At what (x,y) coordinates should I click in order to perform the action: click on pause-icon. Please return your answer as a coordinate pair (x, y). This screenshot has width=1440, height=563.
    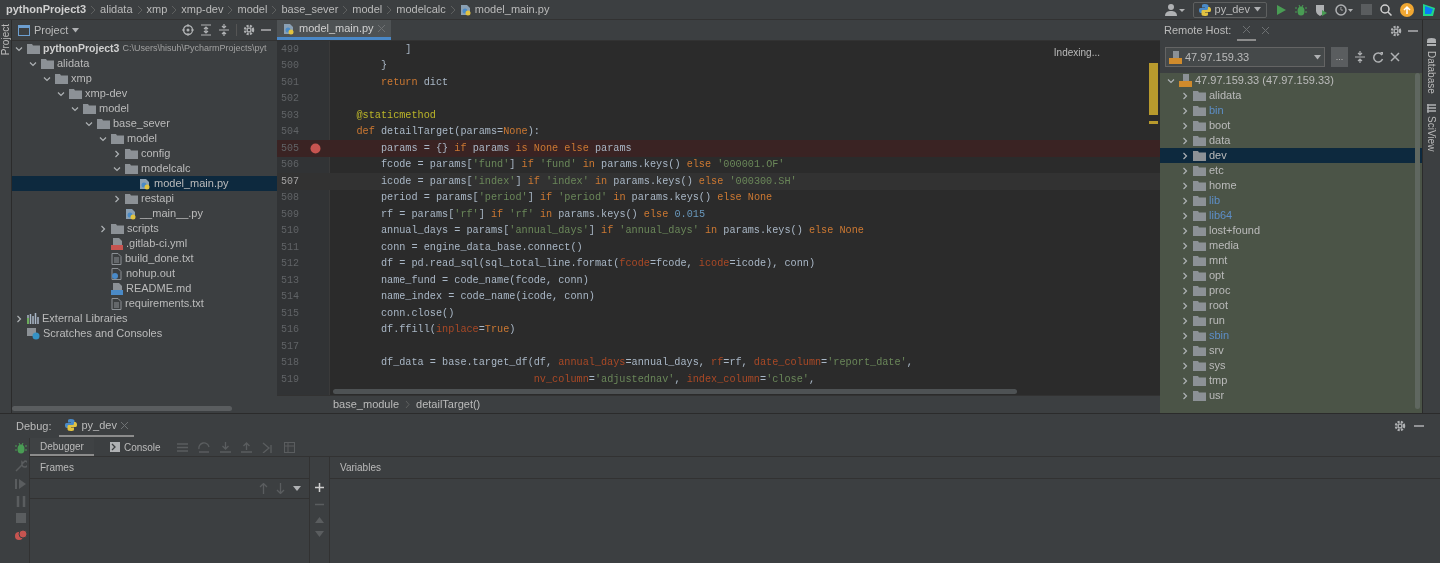
    Looking at the image, I should click on (20, 501).